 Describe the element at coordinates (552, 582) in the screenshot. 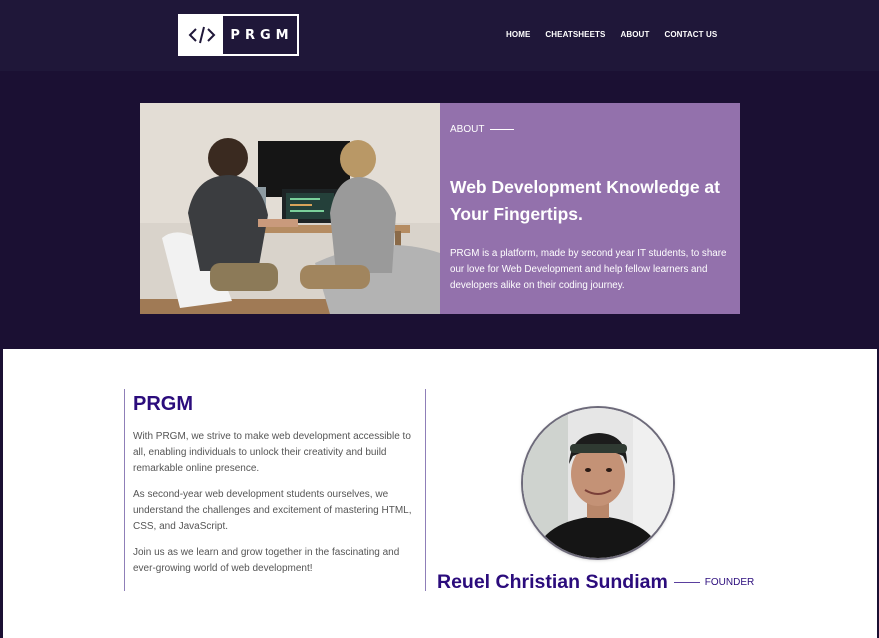

I see `founder-name: Reuel Christian Sundiam` at that location.